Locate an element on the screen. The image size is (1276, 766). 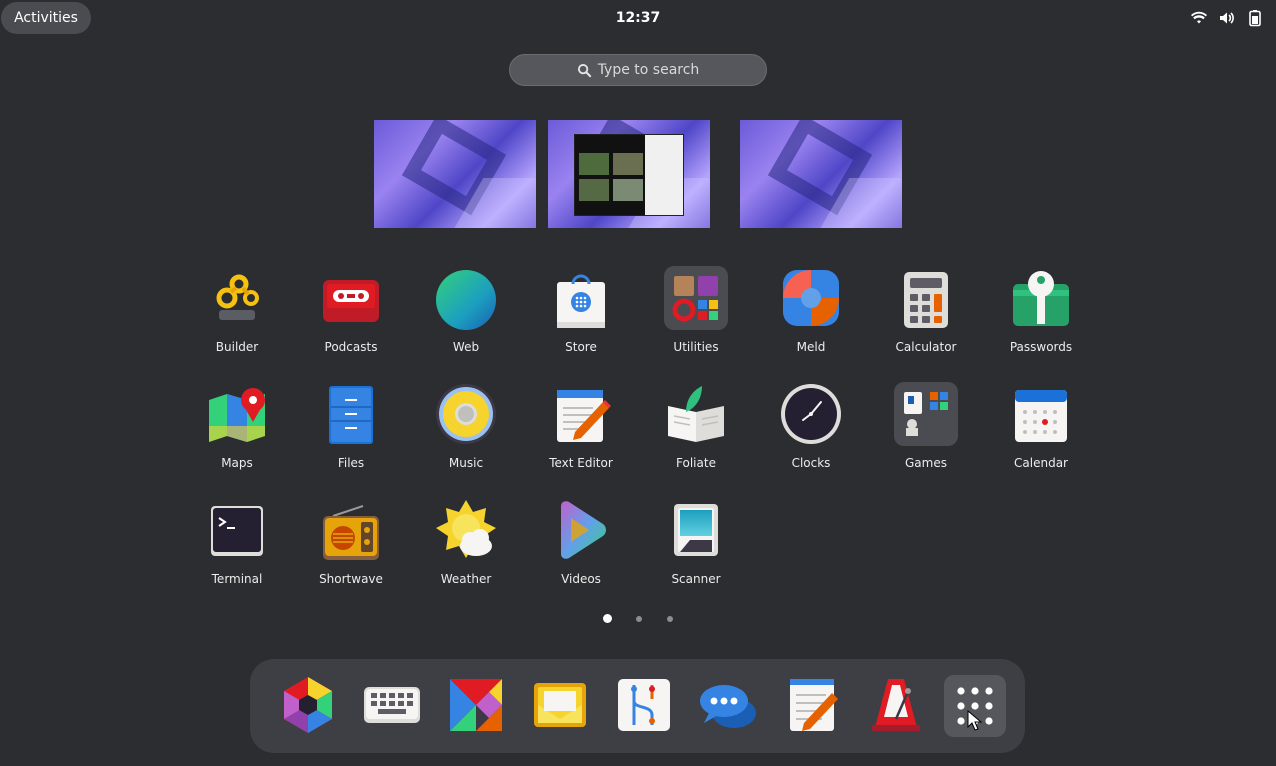
files-cabinet-icon is located at coordinates (351, 414).